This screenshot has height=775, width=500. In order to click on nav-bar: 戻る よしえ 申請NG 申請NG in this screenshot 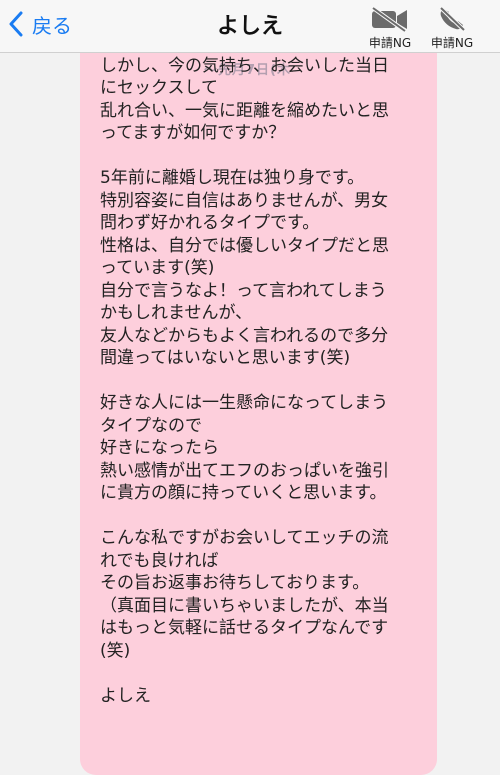, I will do `click(250, 26)`.